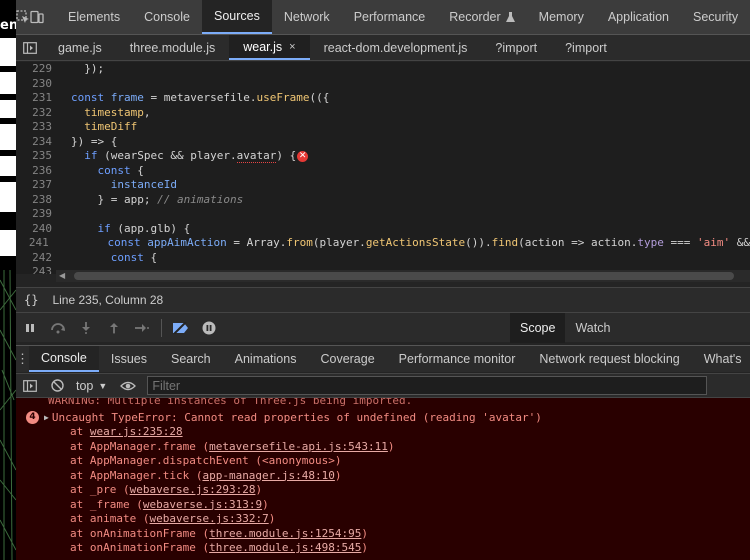  What do you see at coordinates (30, 47) in the screenshot?
I see `sidebar-toggle-icon` at bounding box center [30, 47].